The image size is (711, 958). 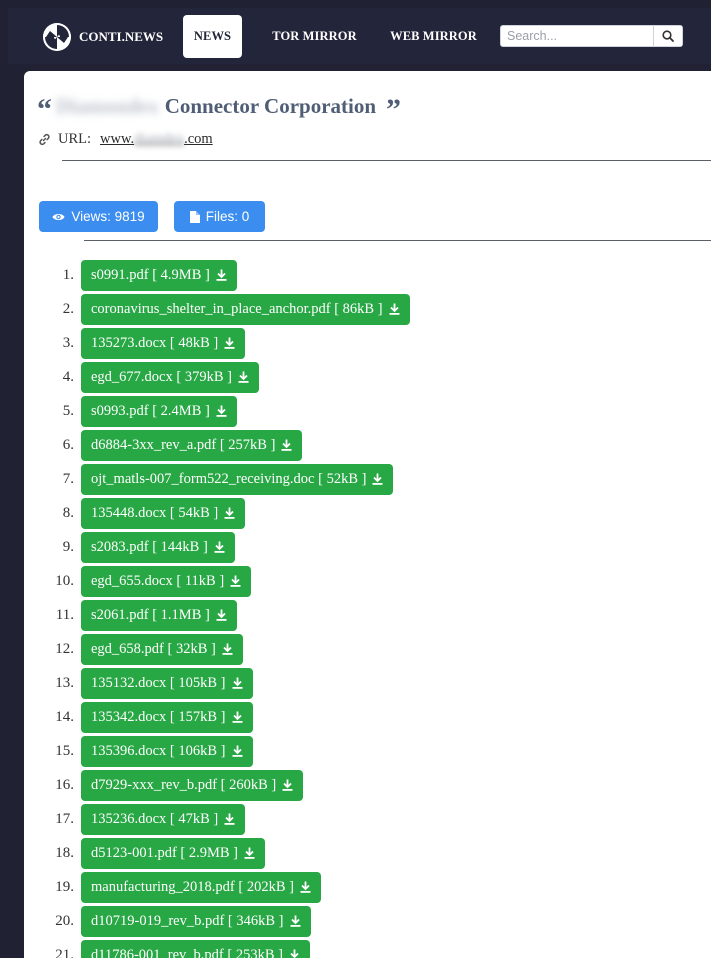 What do you see at coordinates (227, 216) in the screenshot?
I see `files-label: Files: 0` at bounding box center [227, 216].